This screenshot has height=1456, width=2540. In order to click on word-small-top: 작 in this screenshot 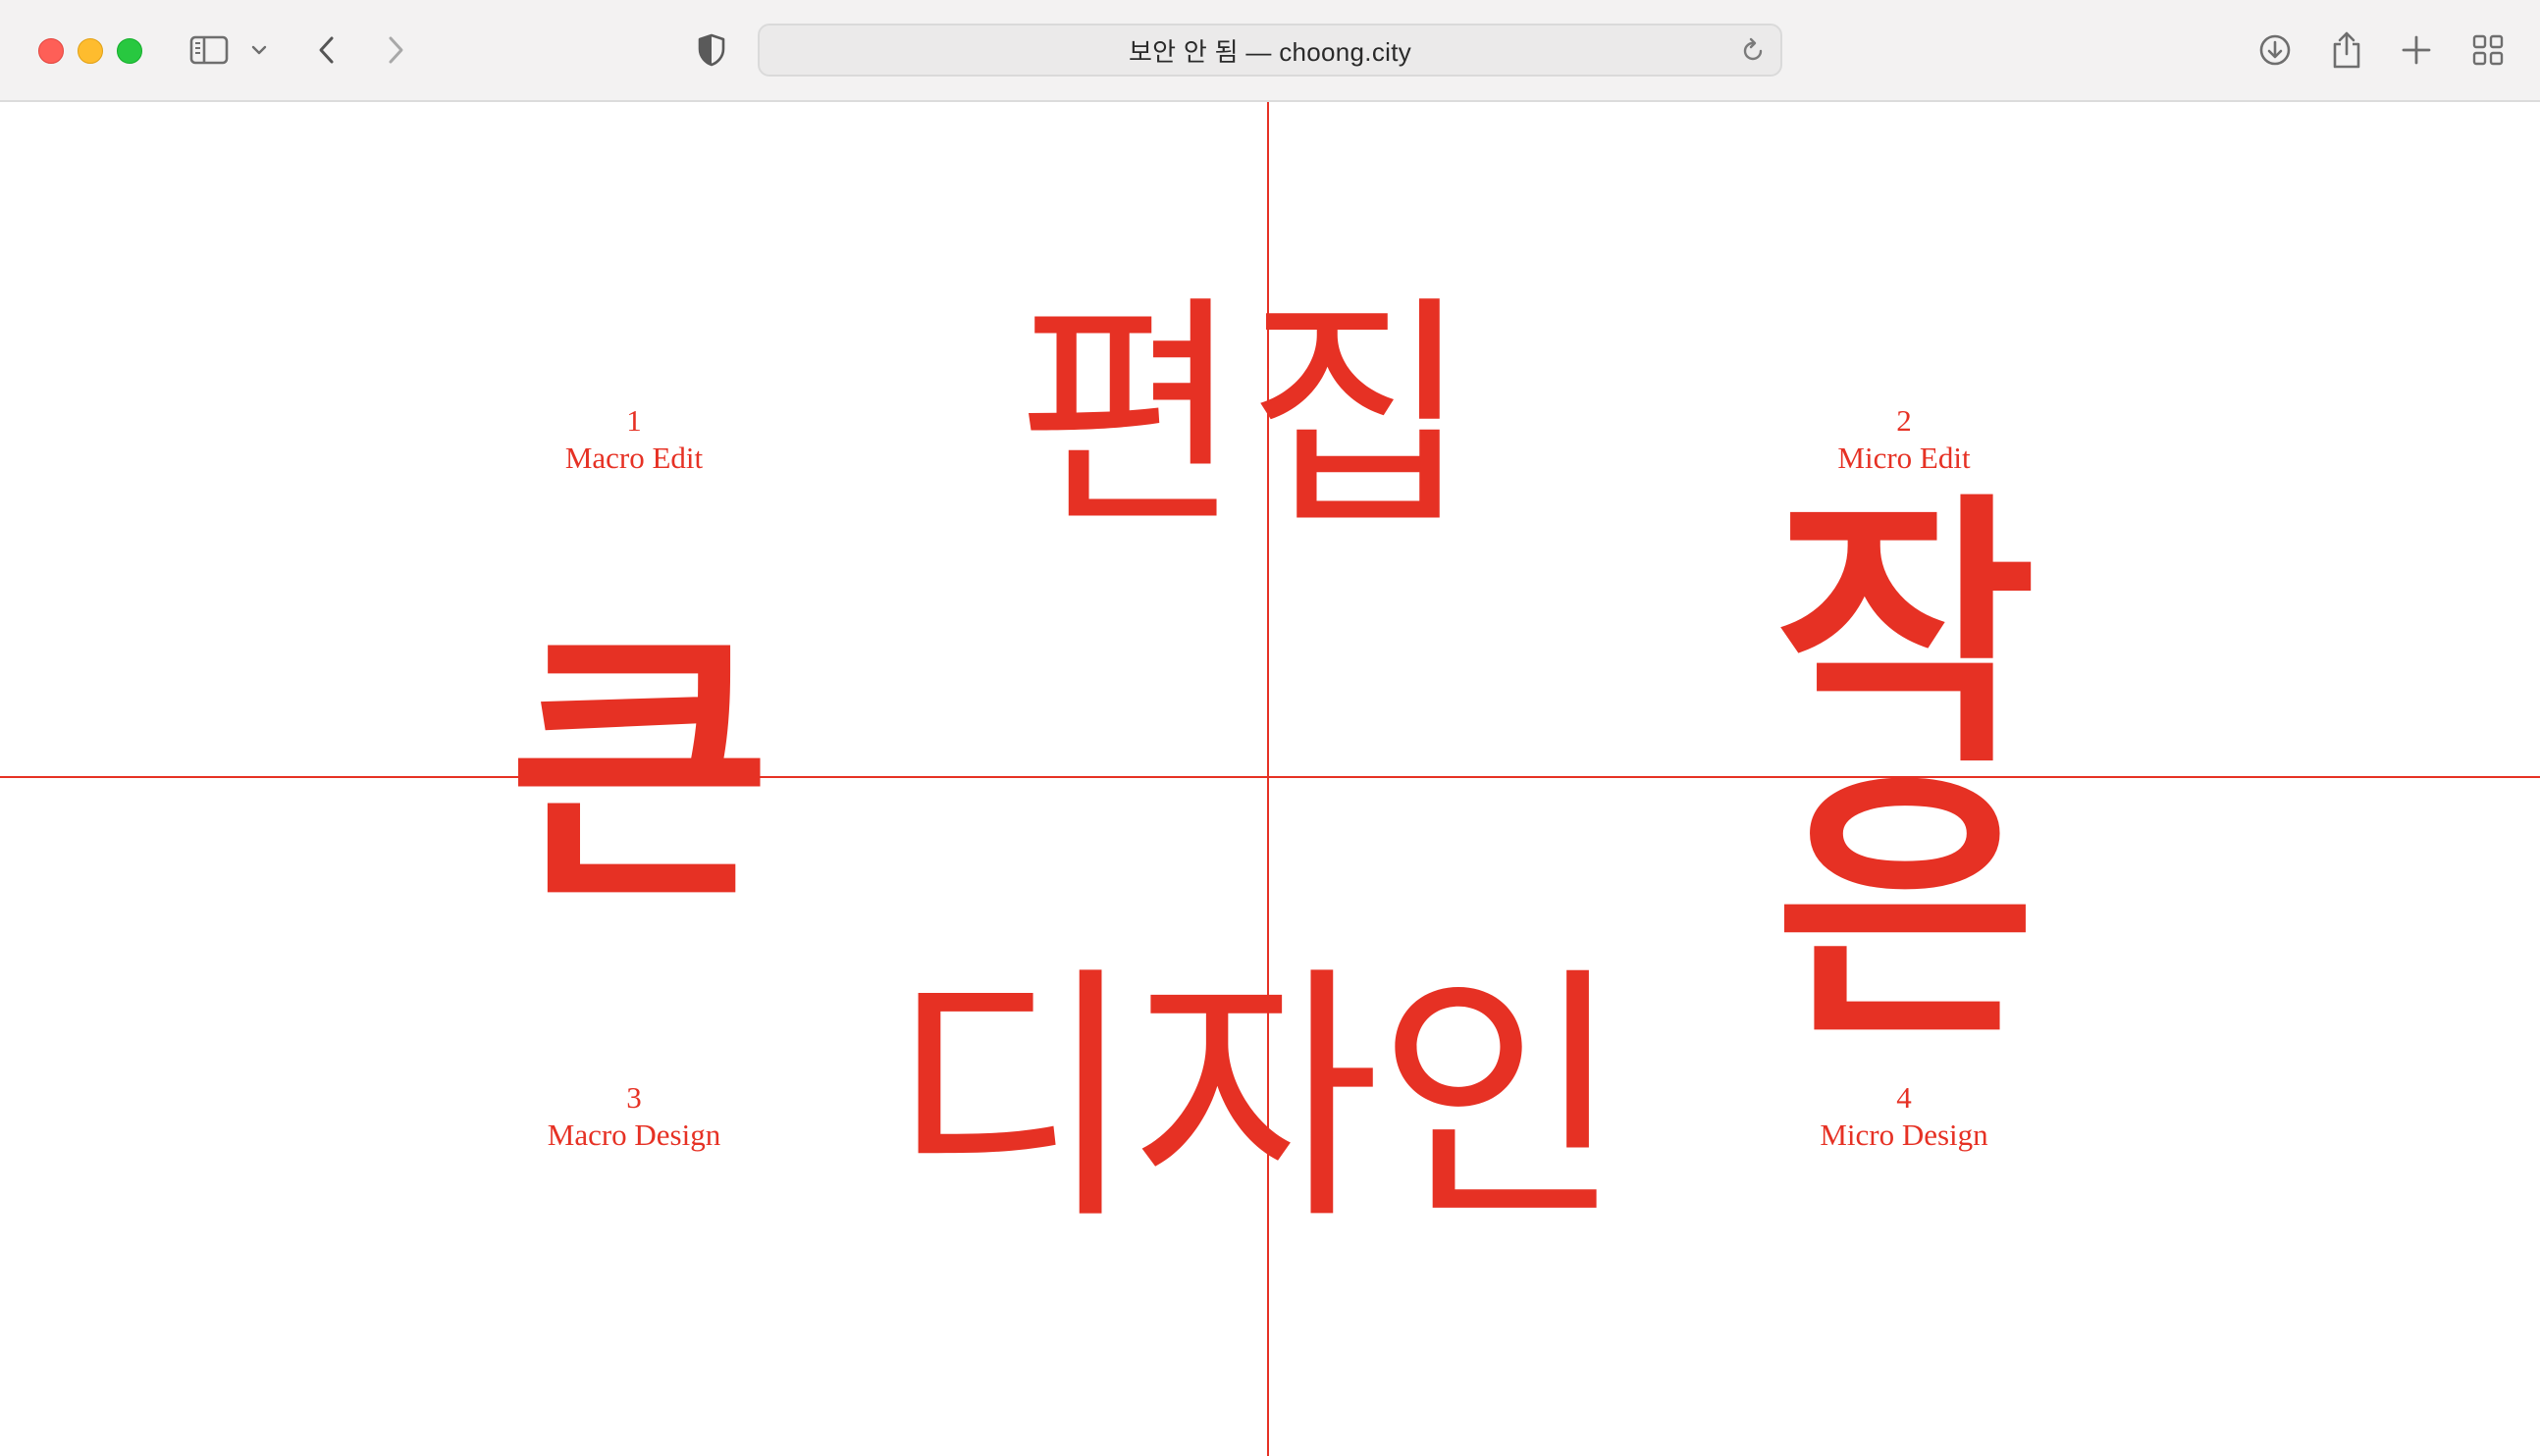, I will do `click(1905, 636)`.